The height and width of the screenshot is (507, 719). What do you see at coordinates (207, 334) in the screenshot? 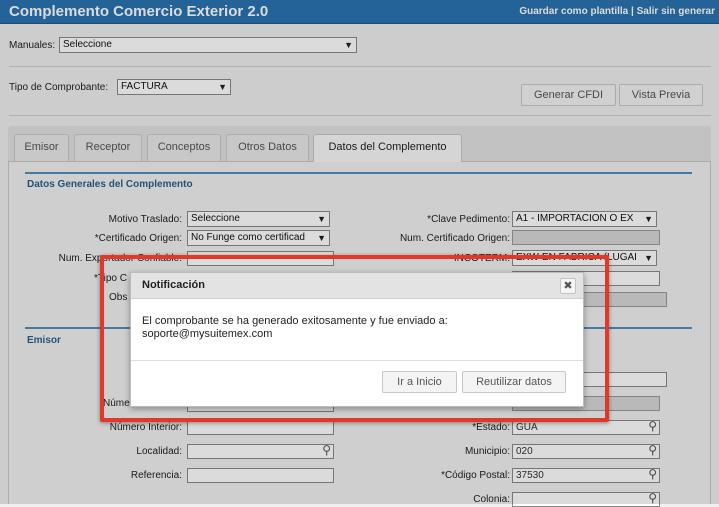
I see `dialog-email: soporte@mysuitemex.com` at bounding box center [207, 334].